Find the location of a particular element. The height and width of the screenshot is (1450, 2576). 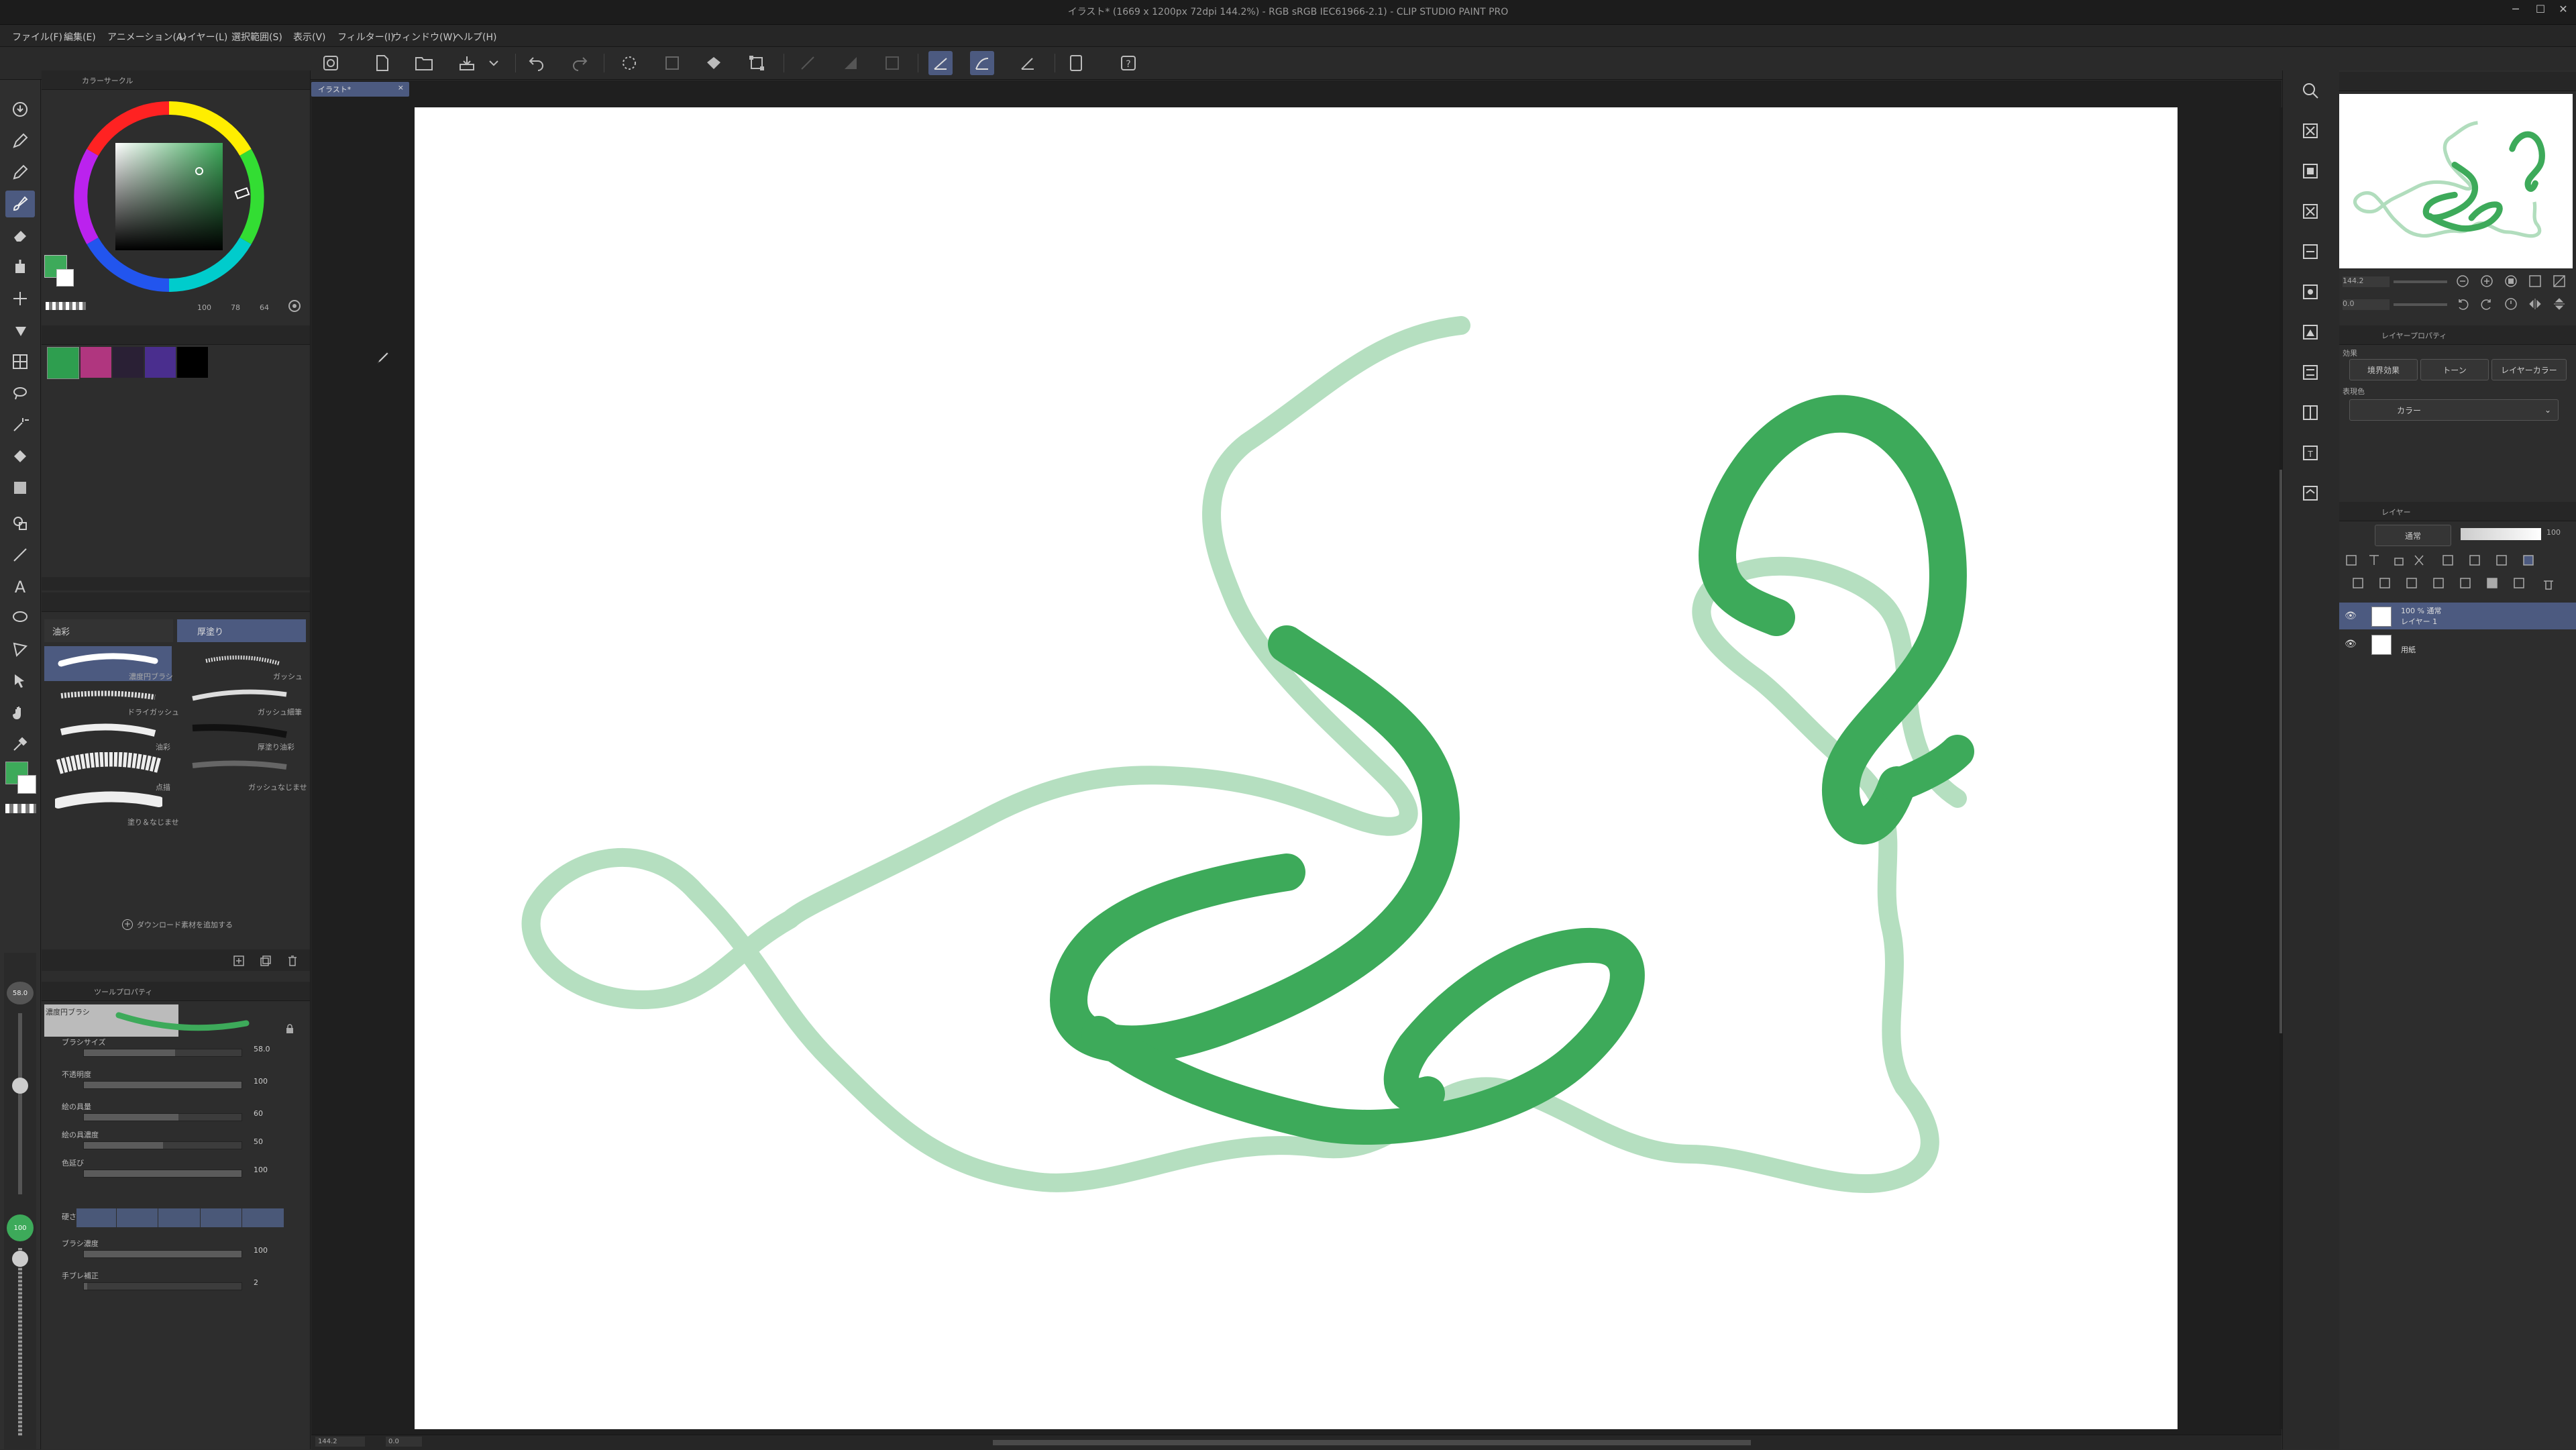

material-manga-icon is located at coordinates (2310, 372).